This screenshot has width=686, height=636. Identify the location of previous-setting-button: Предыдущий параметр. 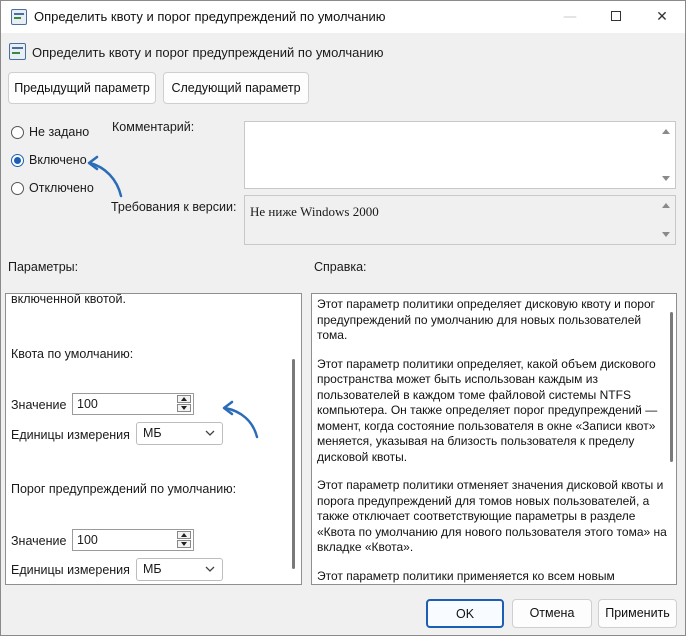
(82, 88).